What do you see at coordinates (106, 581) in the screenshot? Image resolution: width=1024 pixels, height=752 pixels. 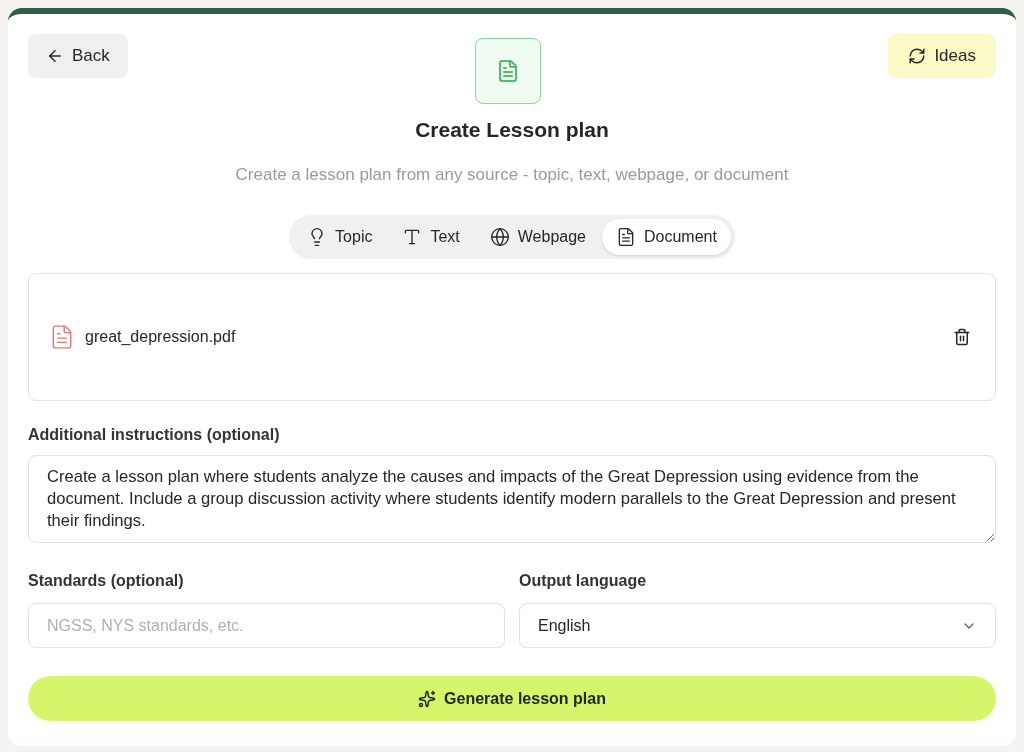 I see `standards-label: Standards (optional)` at bounding box center [106, 581].